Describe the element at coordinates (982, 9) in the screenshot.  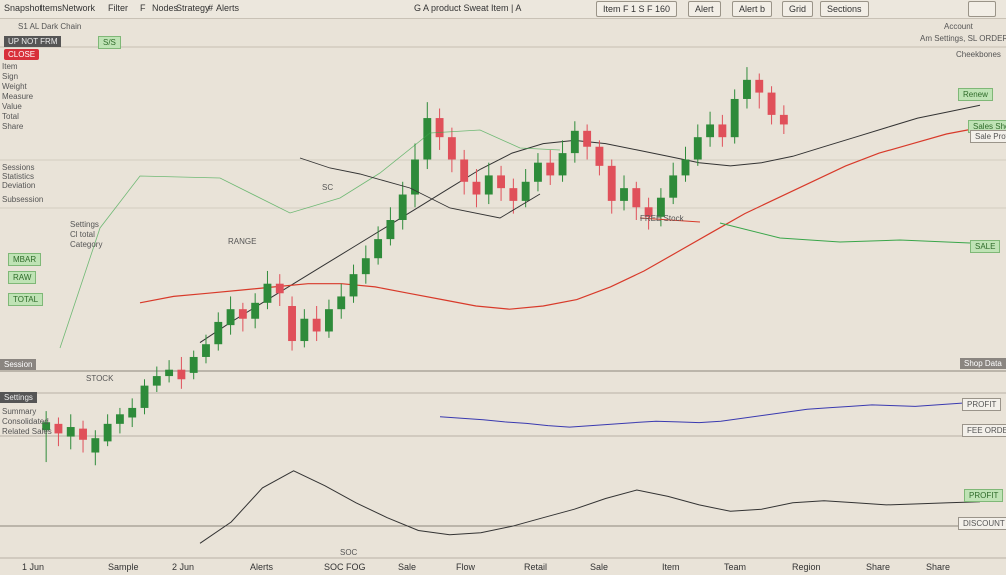
I see `settings-button` at that location.